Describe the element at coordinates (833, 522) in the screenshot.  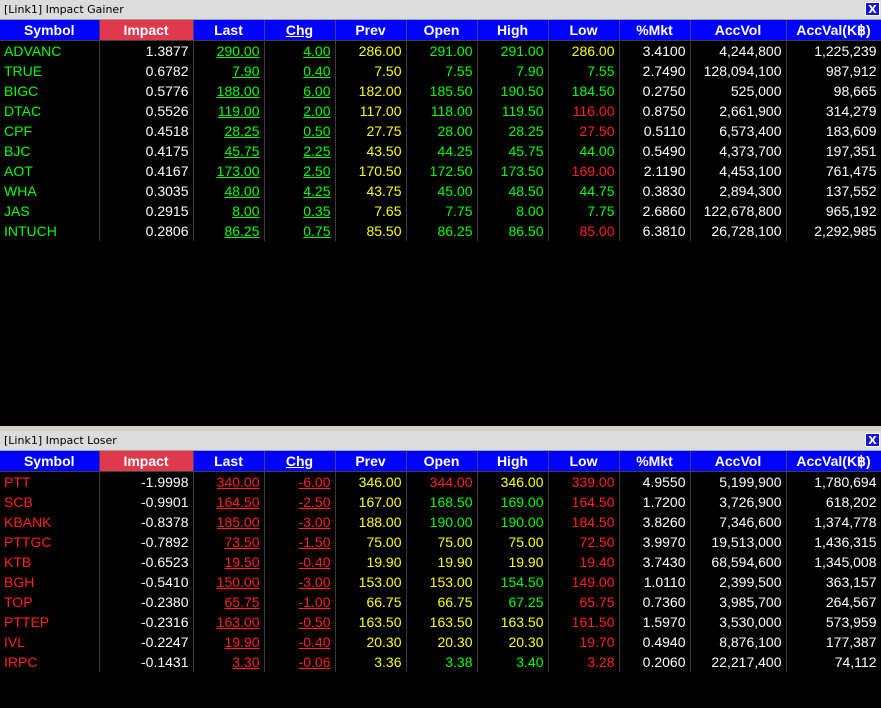
I see `cell-accval: 1,374,778` at that location.